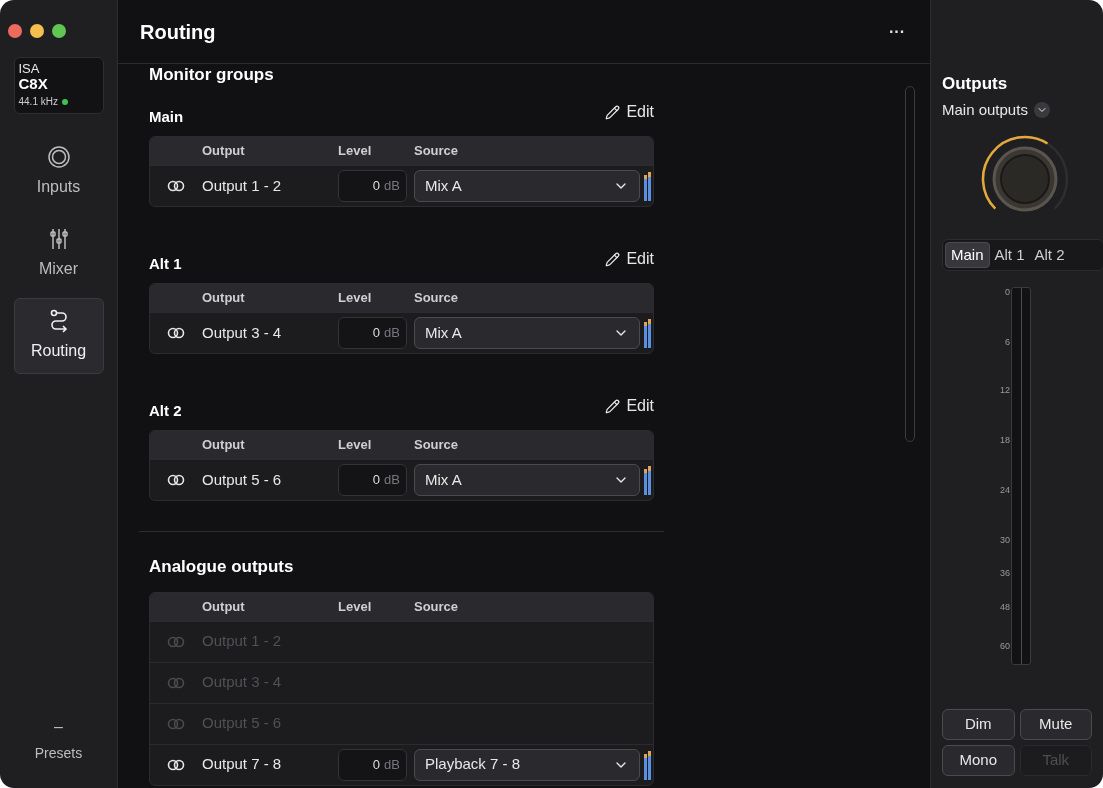  Describe the element at coordinates (58, 254) in the screenshot. I see `nav-item: Mixer` at that location.